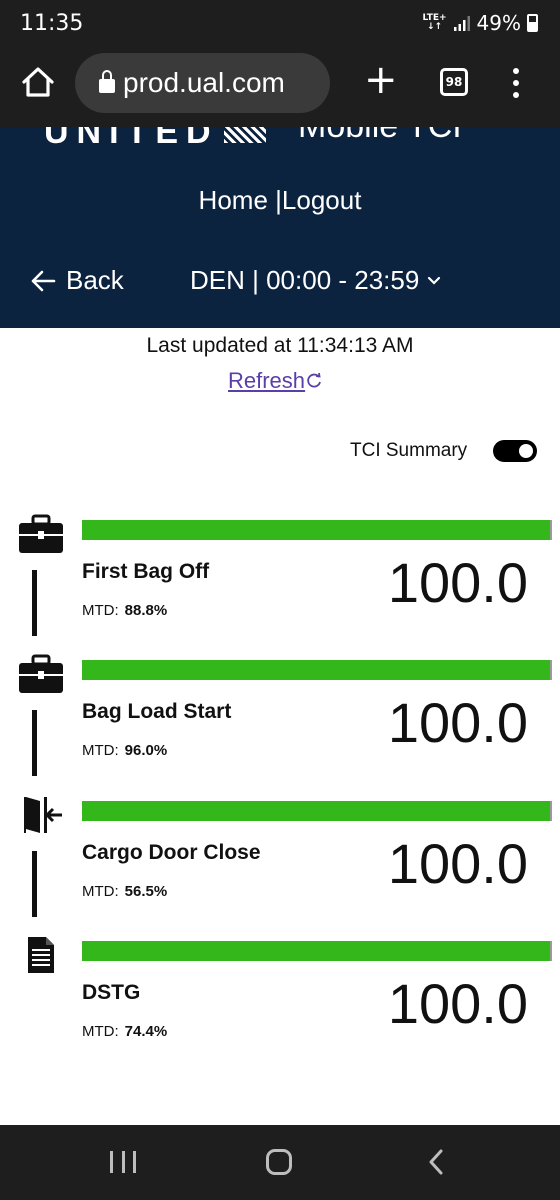 This screenshot has width=560, height=1200. What do you see at coordinates (434, 280) in the screenshot?
I see `chevron-down-icon` at bounding box center [434, 280].